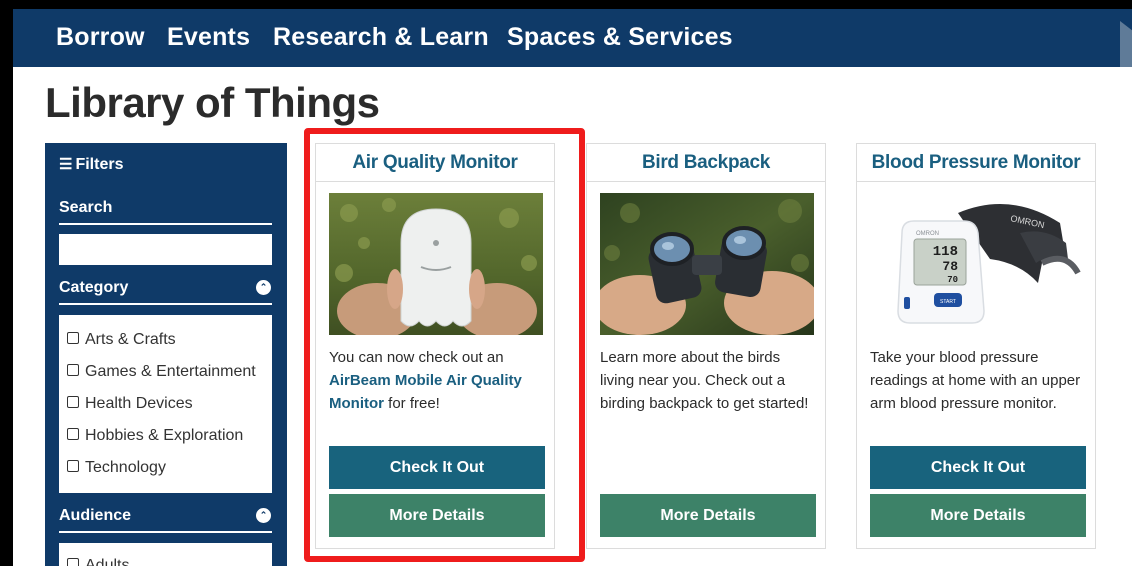 This screenshot has width=1132, height=566. I want to click on card-title: Blood Pressure Monitor, so click(976, 163).